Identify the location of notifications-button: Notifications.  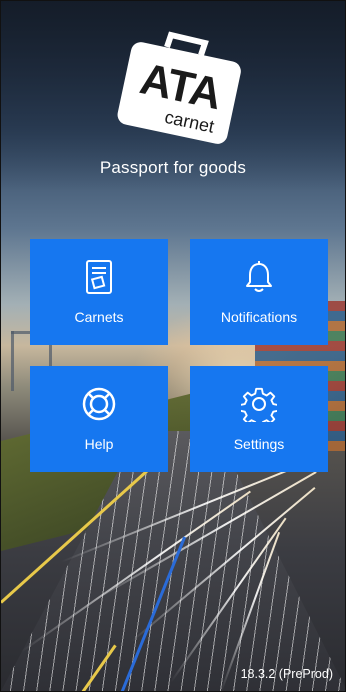
(259, 292).